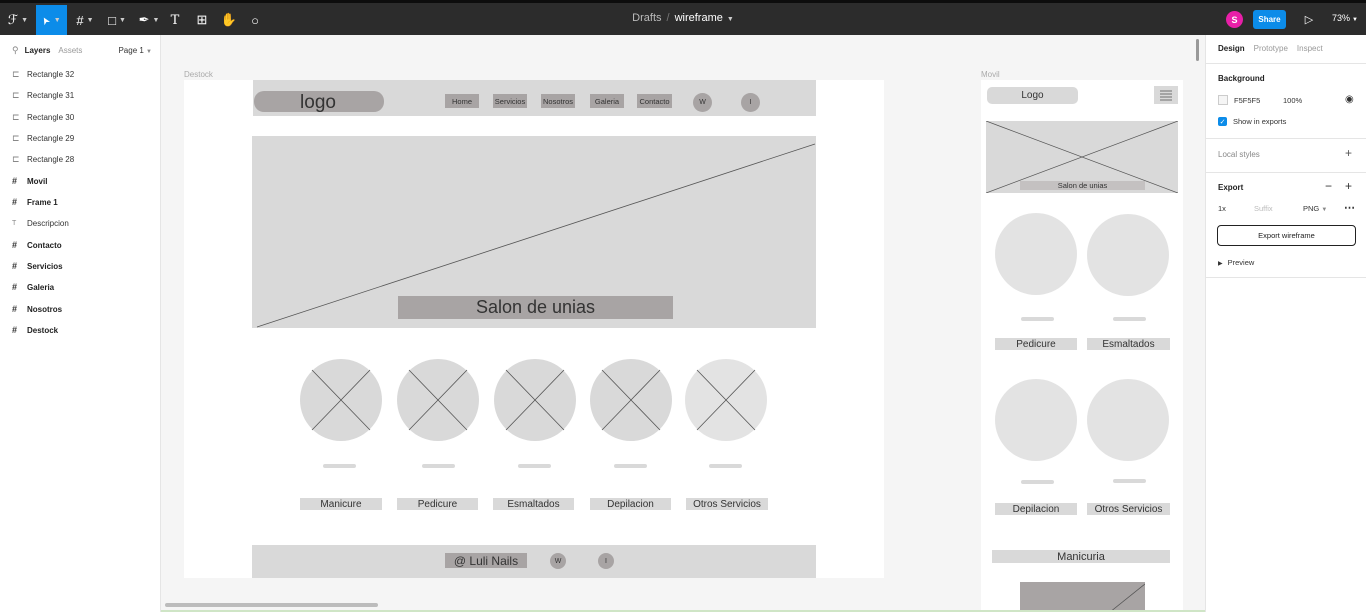  Describe the element at coordinates (1341, 18) in the screenshot. I see `zoom-value: 73%` at that location.